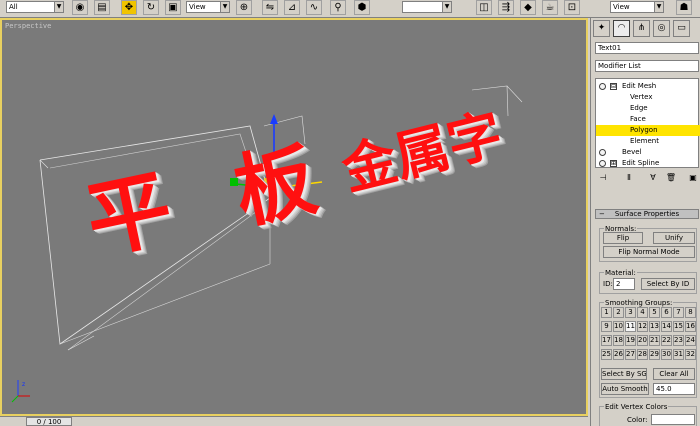 This screenshot has height=426, width=700. I want to click on named-selection-button: ⚲, so click(338, 7).